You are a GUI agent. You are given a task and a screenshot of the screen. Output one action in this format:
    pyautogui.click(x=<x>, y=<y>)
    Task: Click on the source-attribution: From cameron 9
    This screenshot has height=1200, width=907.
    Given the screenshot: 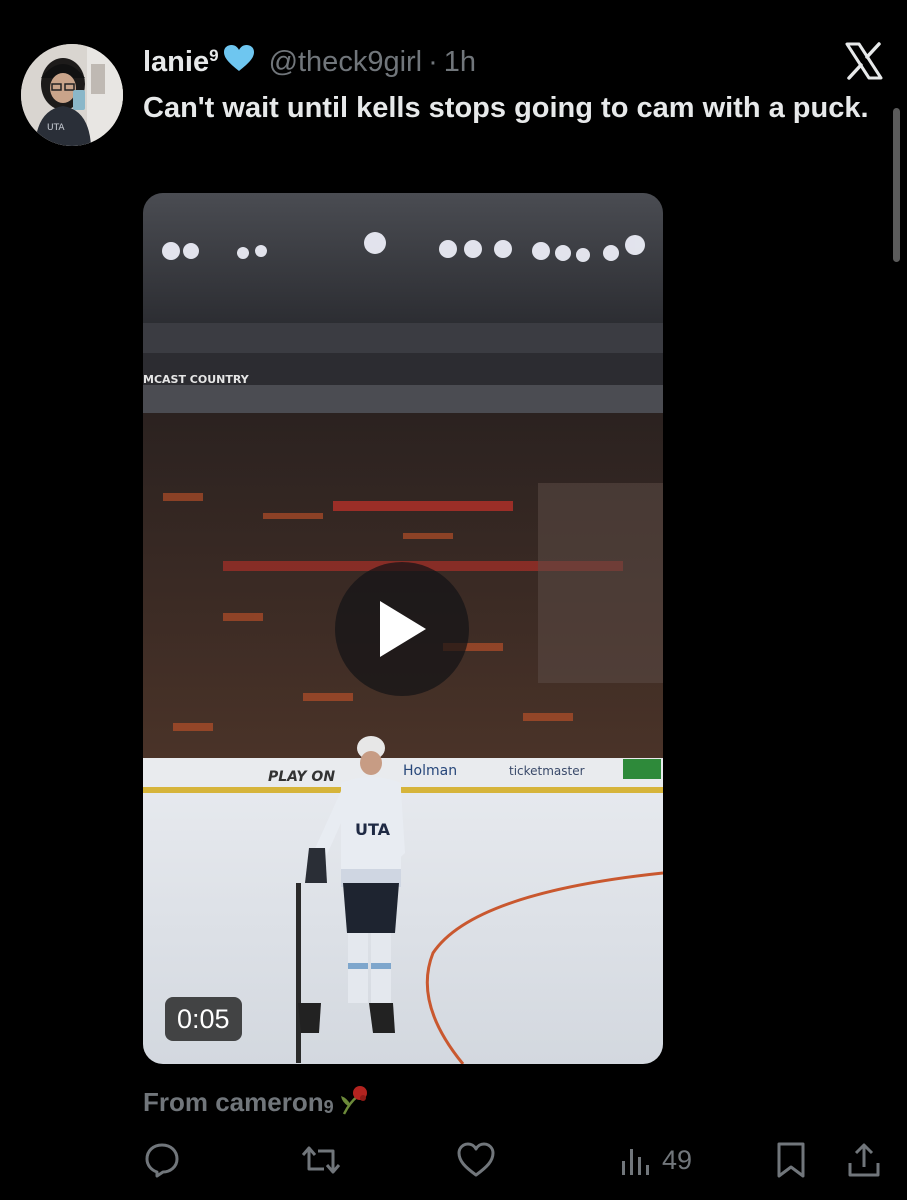 What is the action you would take?
    pyautogui.click(x=257, y=1102)
    